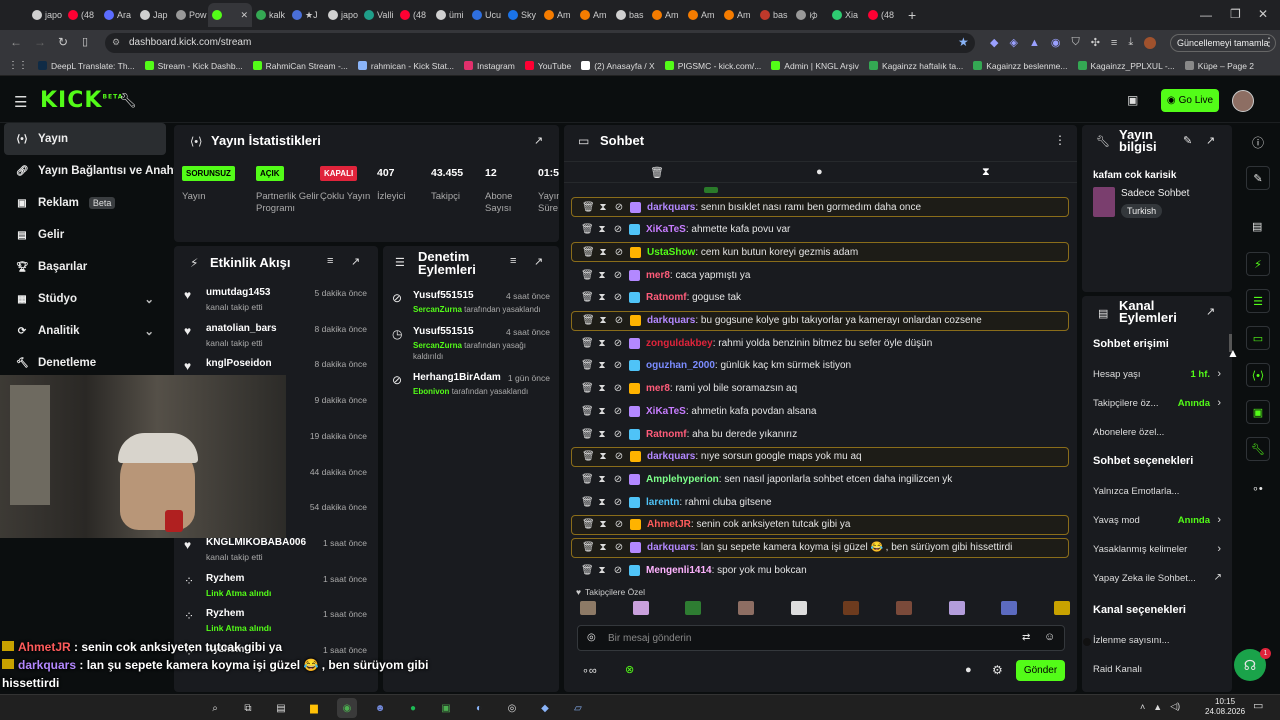 The width and height of the screenshot is (1280, 720). I want to click on chat-settings-bubble-icon: ●, so click(968, 670).